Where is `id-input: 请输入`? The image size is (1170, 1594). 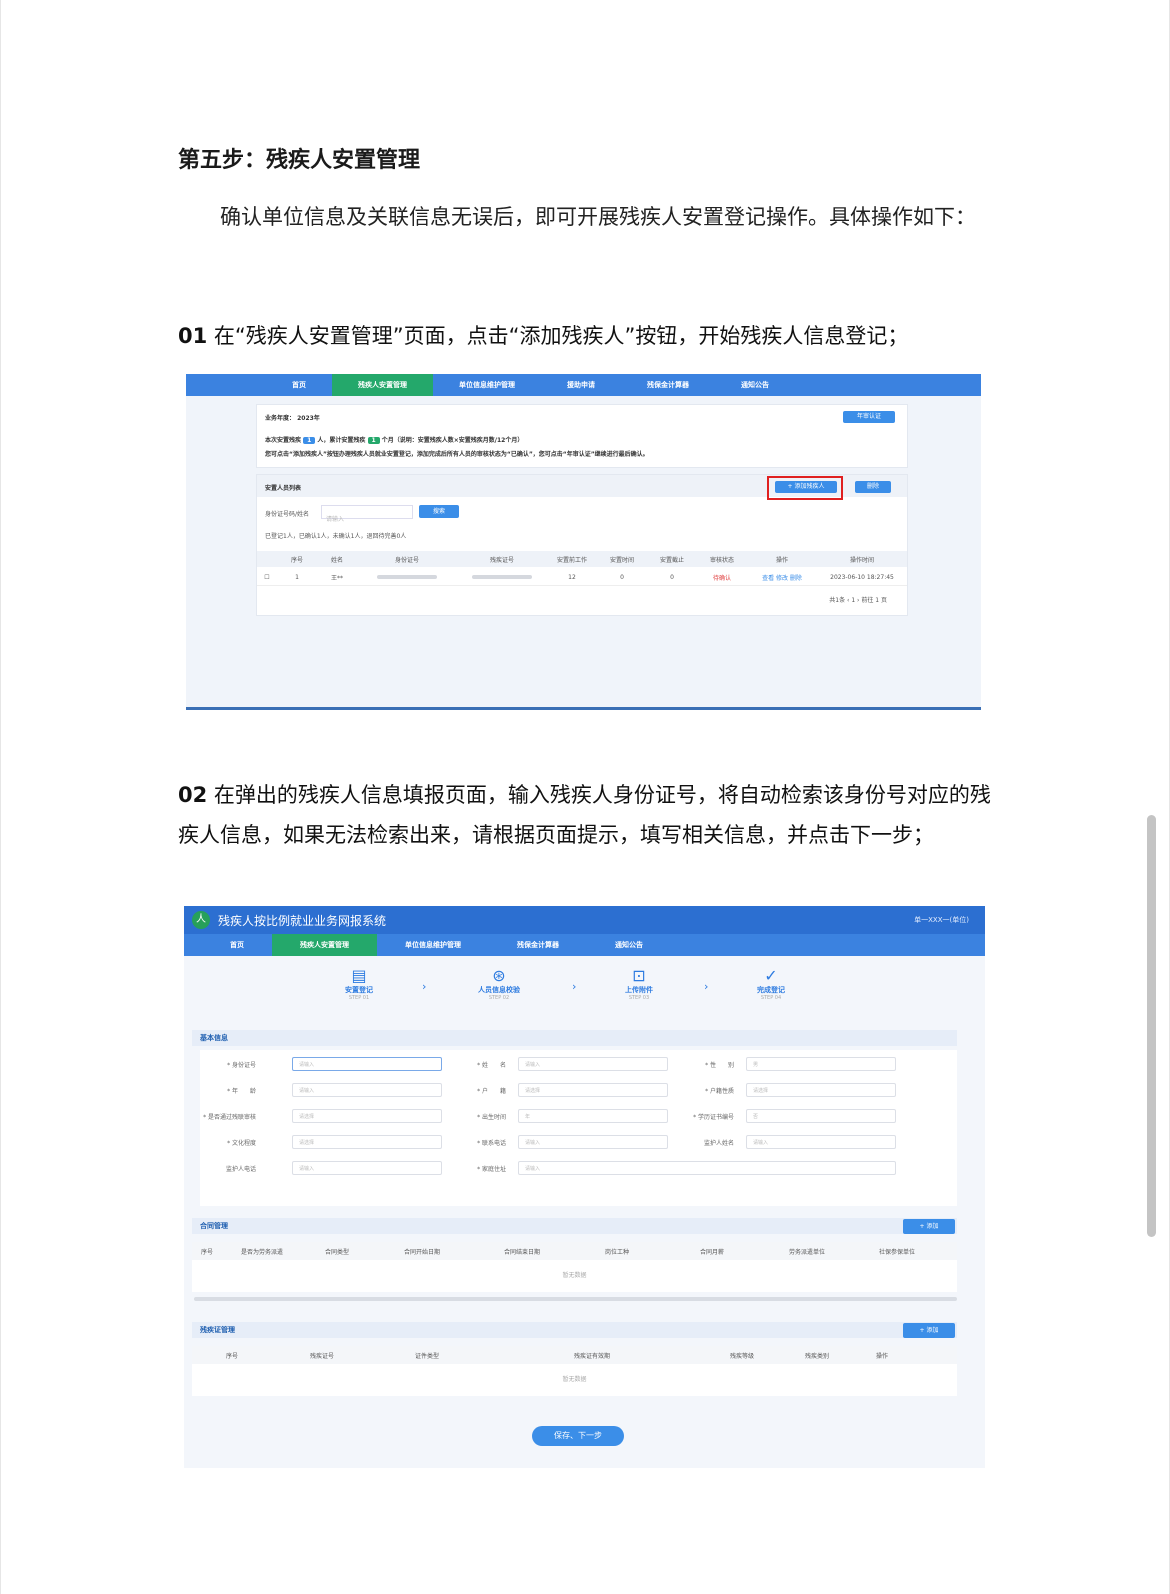
id-input: 请输入 is located at coordinates (367, 1064).